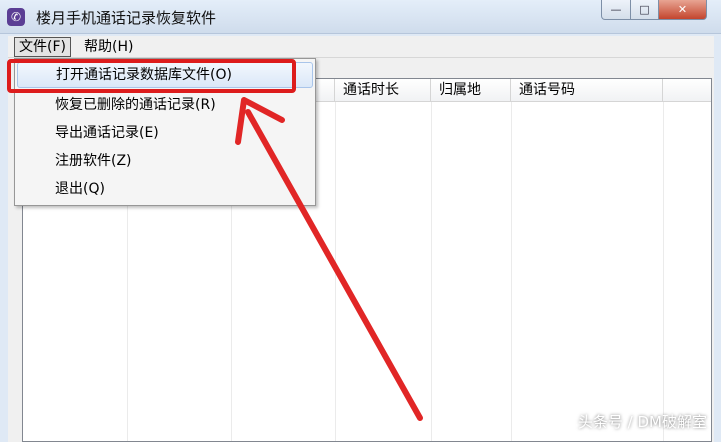  I want to click on watermark-text: 头条号 / DM破解室, so click(642, 422).